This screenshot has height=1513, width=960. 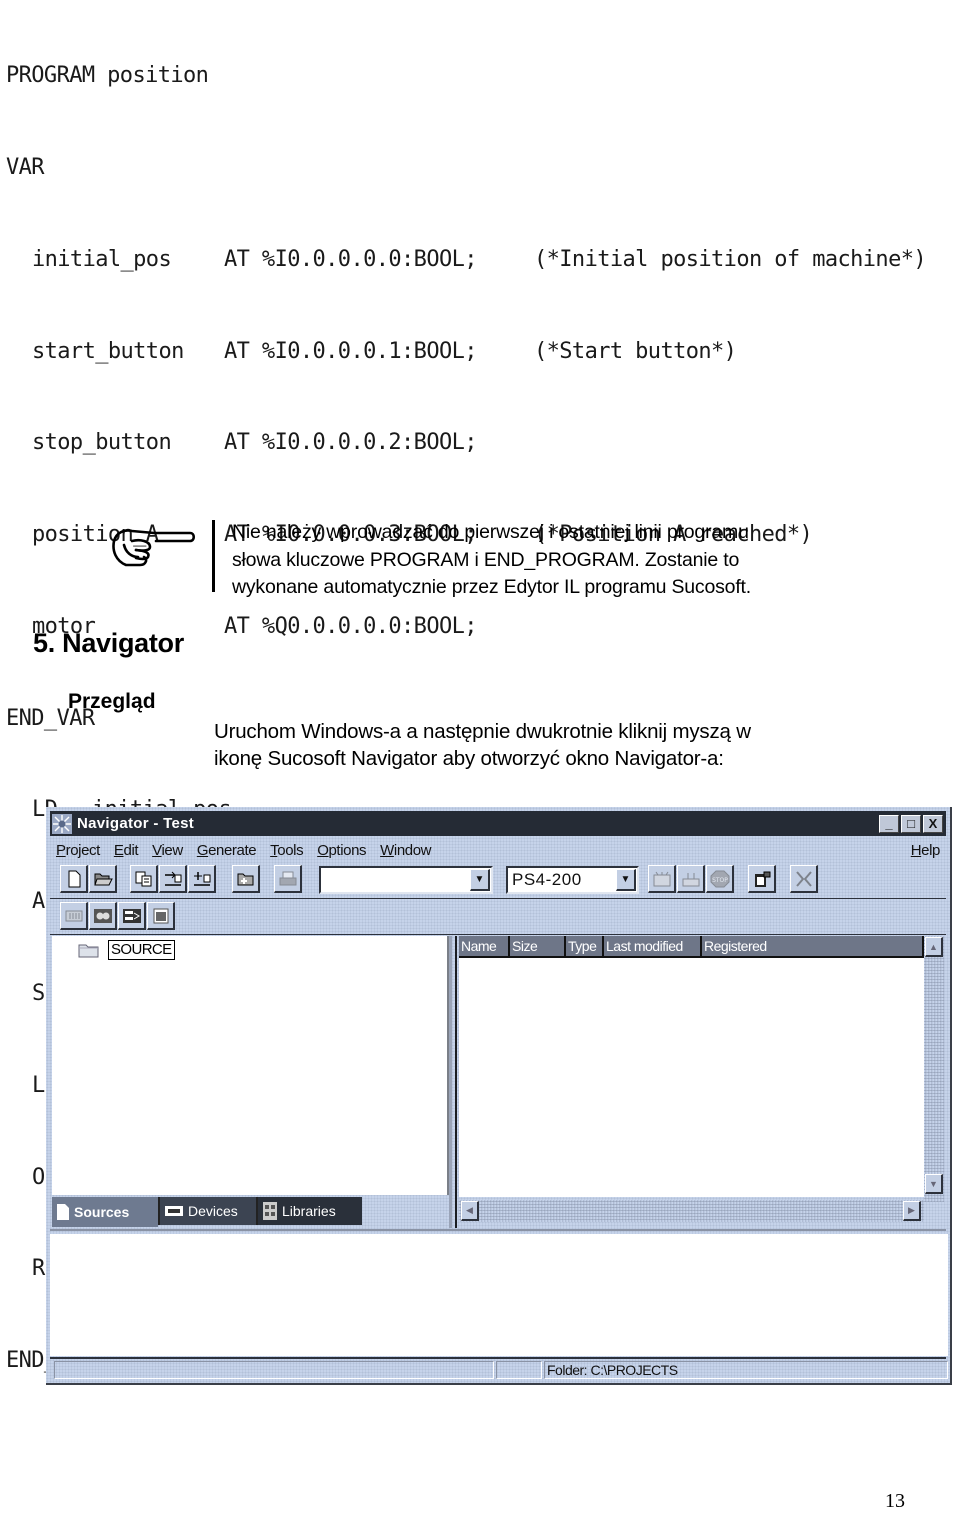 What do you see at coordinates (250, 1065) in the screenshot?
I see `project-tree-pane: SOURCE` at bounding box center [250, 1065].